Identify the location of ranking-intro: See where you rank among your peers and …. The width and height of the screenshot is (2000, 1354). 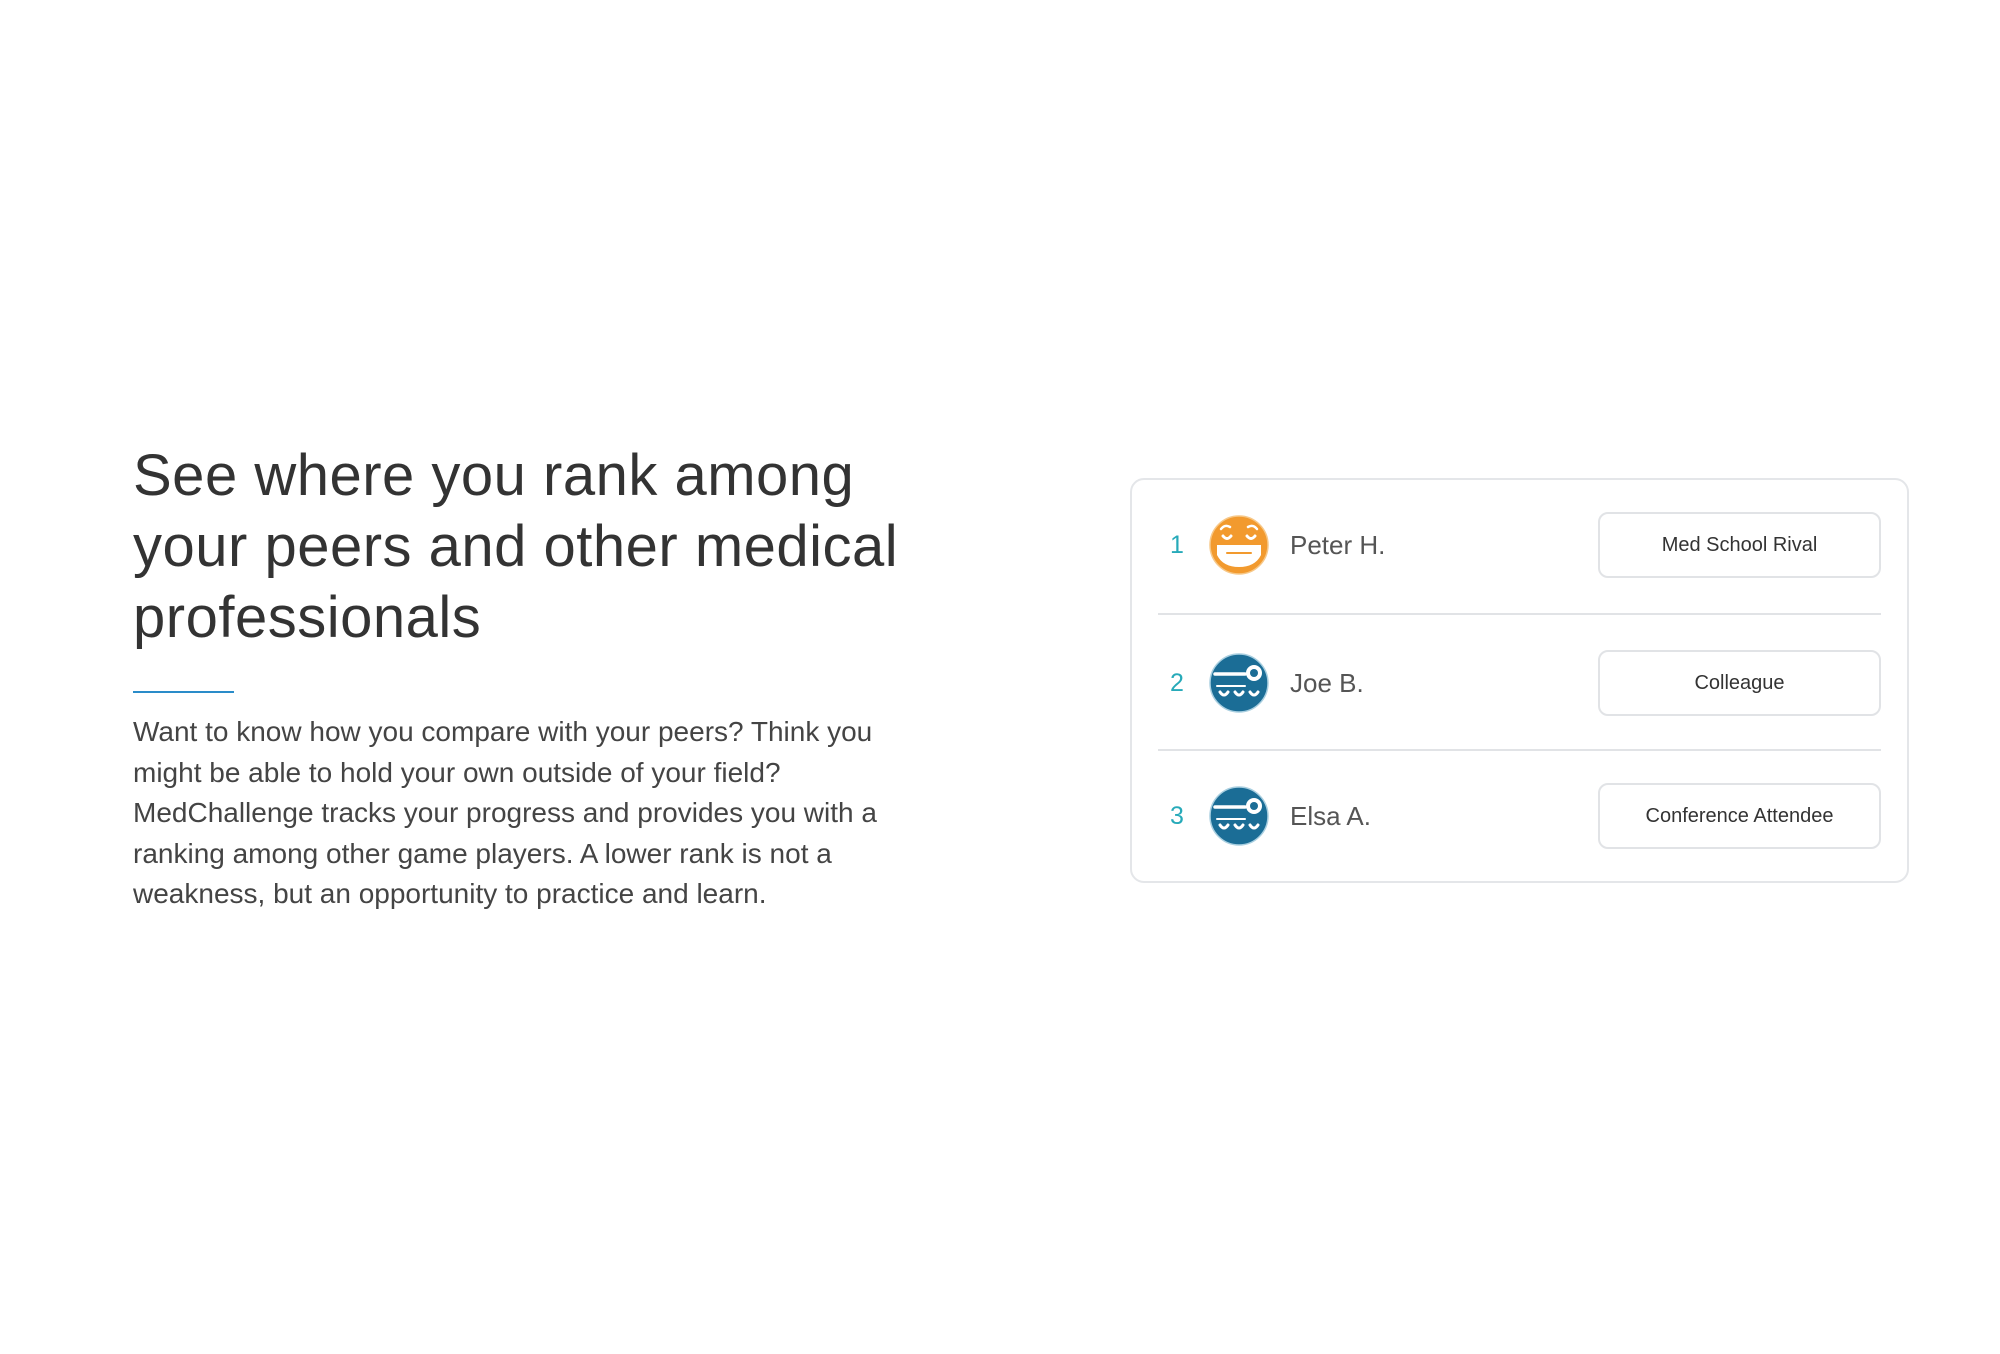
(548, 677).